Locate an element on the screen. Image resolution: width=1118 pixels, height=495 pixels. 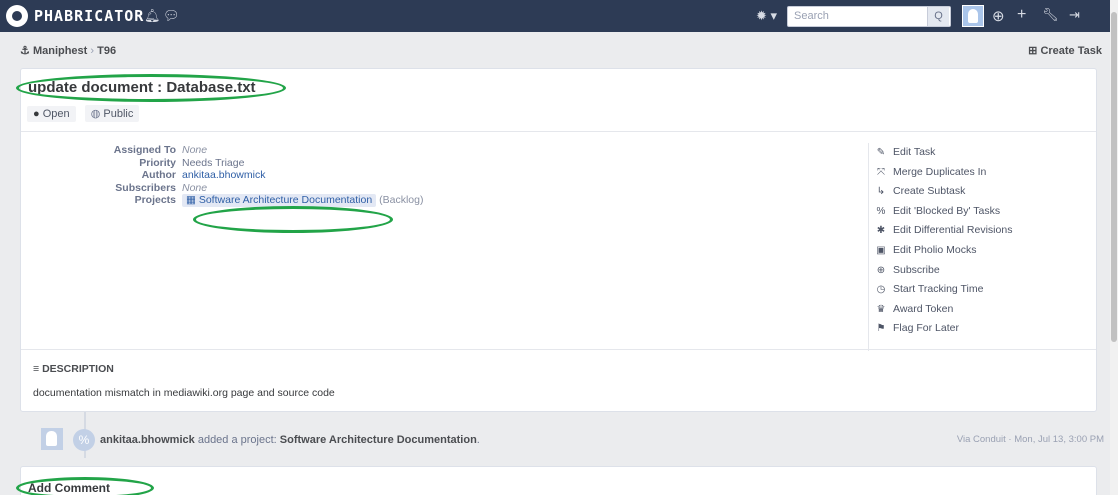
action-label: Create Subtask is located at coordinates (929, 191).